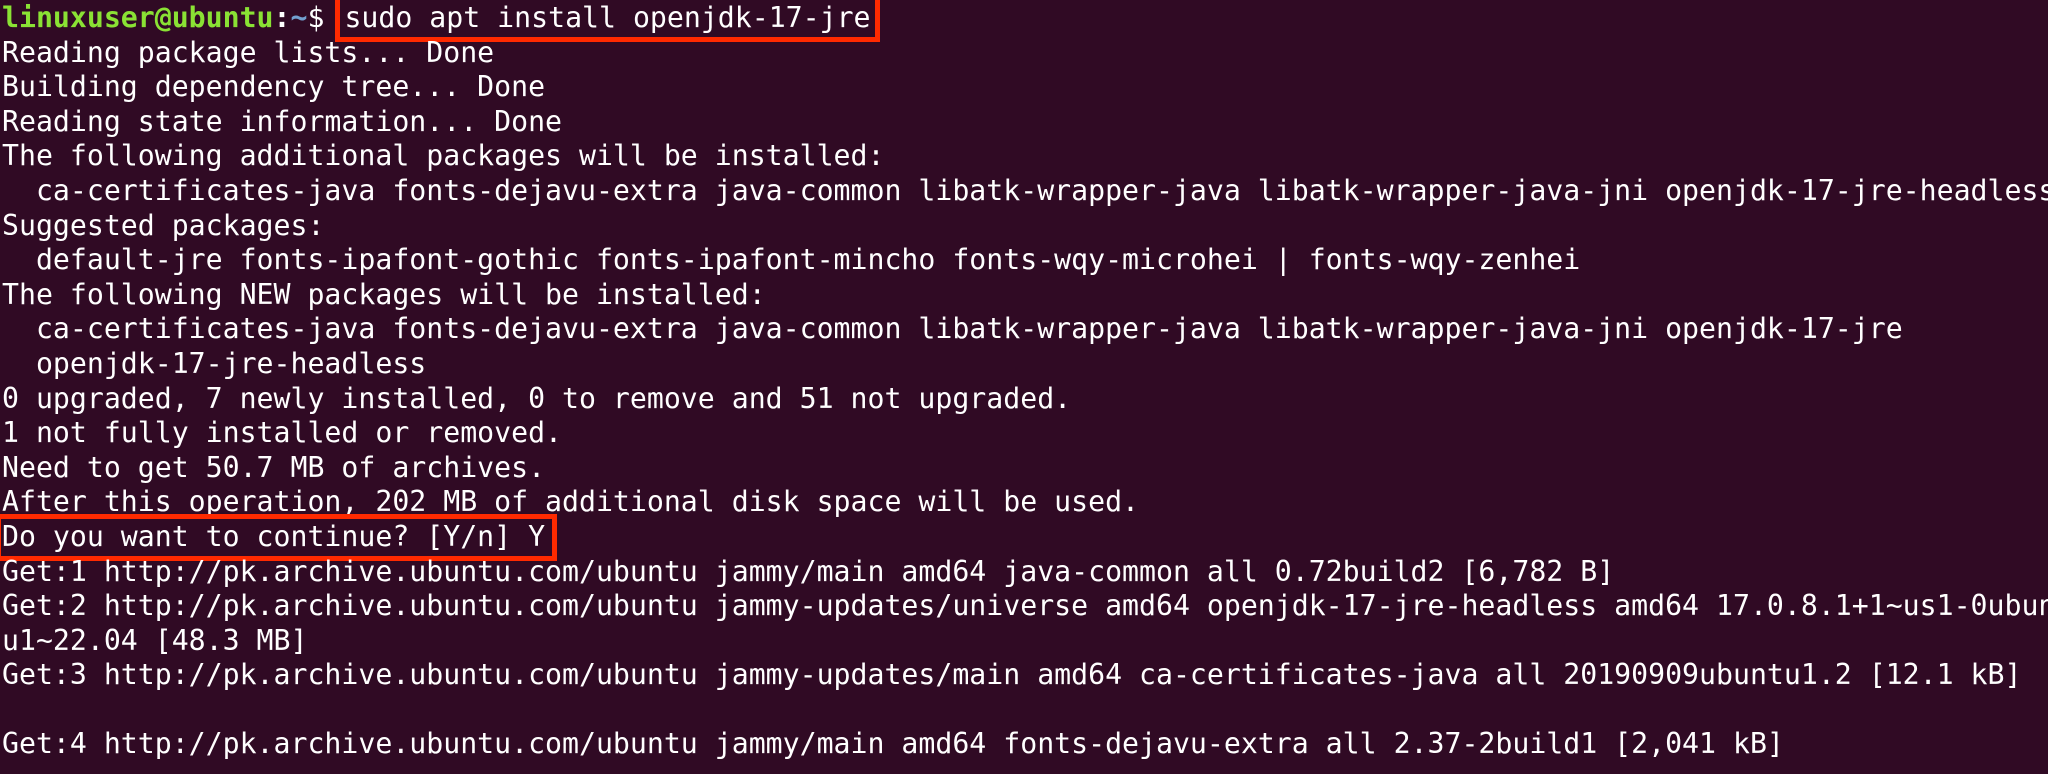  I want to click on output-line: Suggested packages:, so click(163, 225).